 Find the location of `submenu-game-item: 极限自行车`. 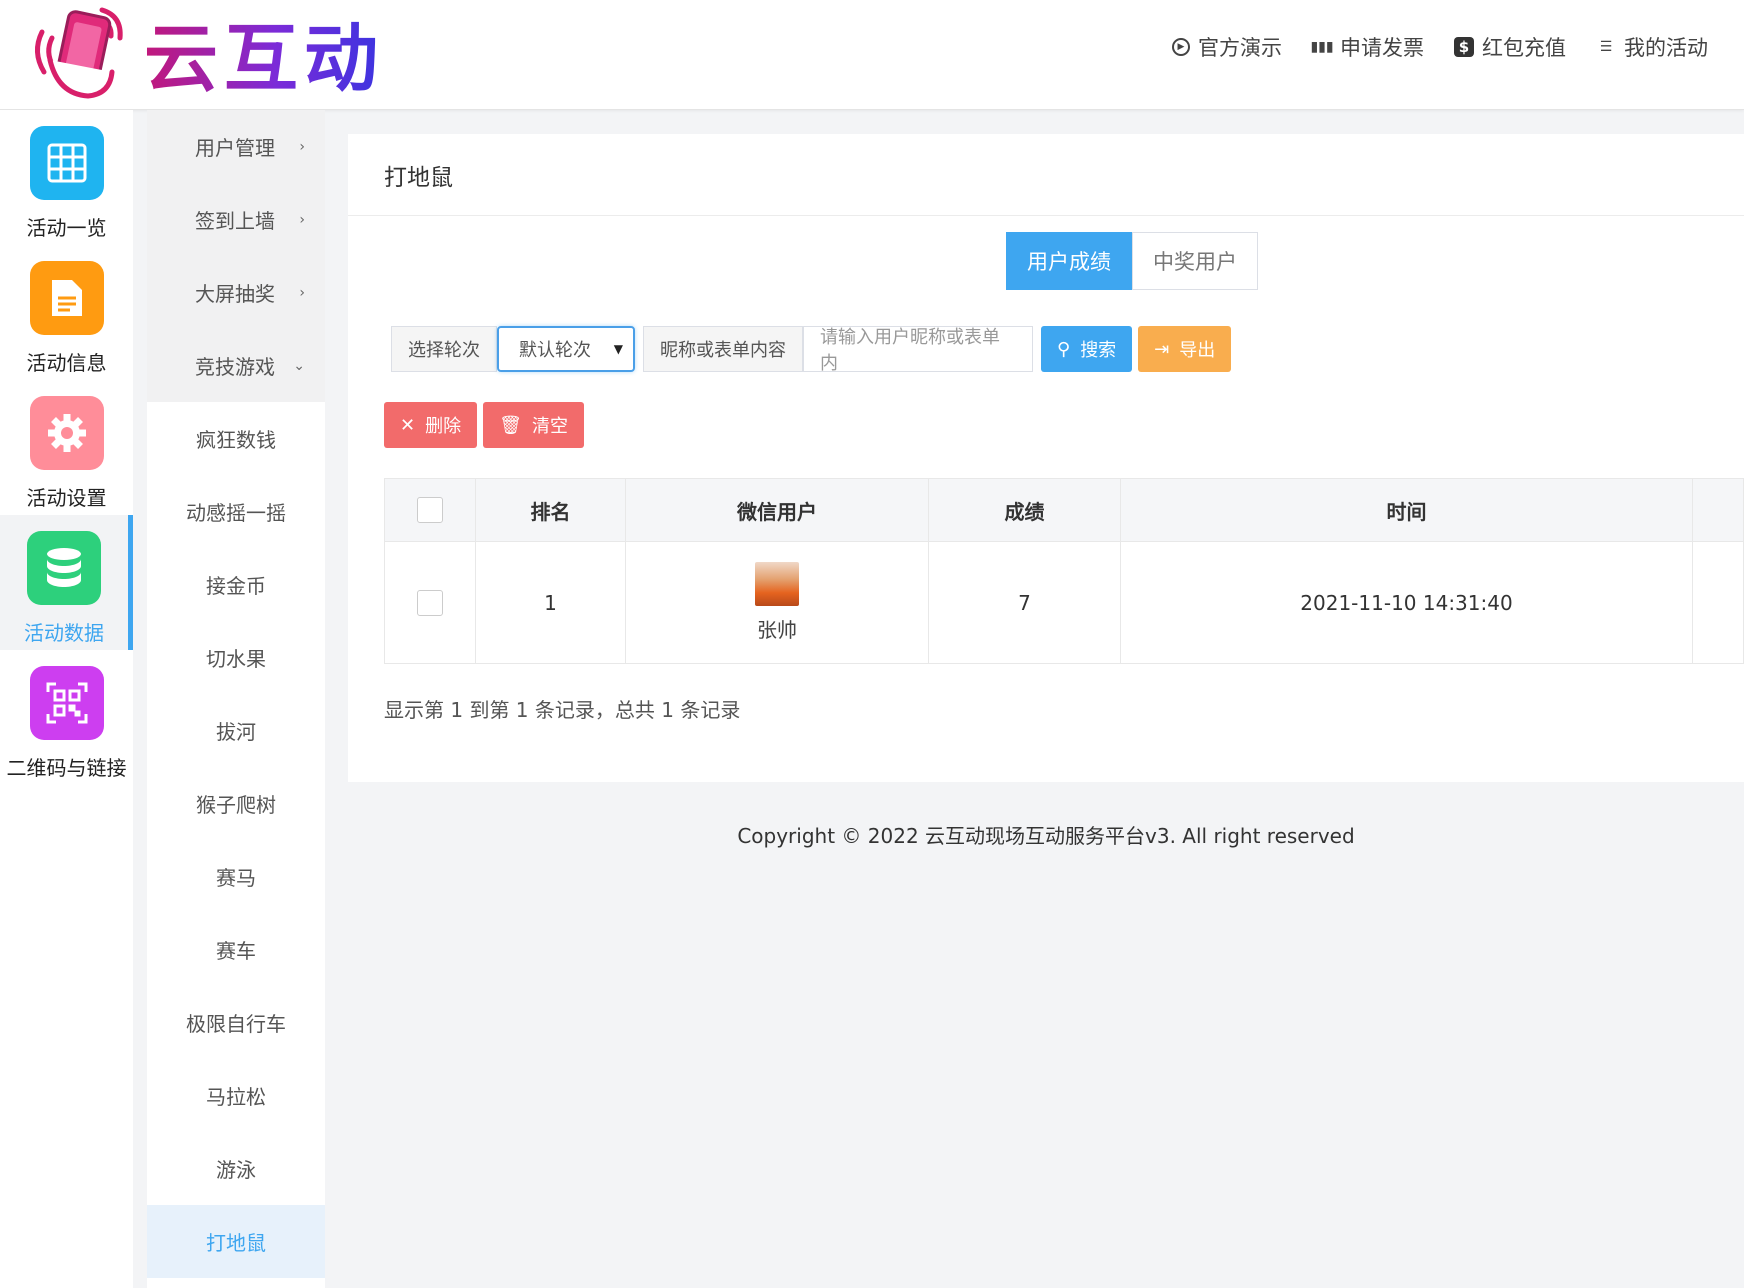

submenu-game-item: 极限自行车 is located at coordinates (236, 1022).